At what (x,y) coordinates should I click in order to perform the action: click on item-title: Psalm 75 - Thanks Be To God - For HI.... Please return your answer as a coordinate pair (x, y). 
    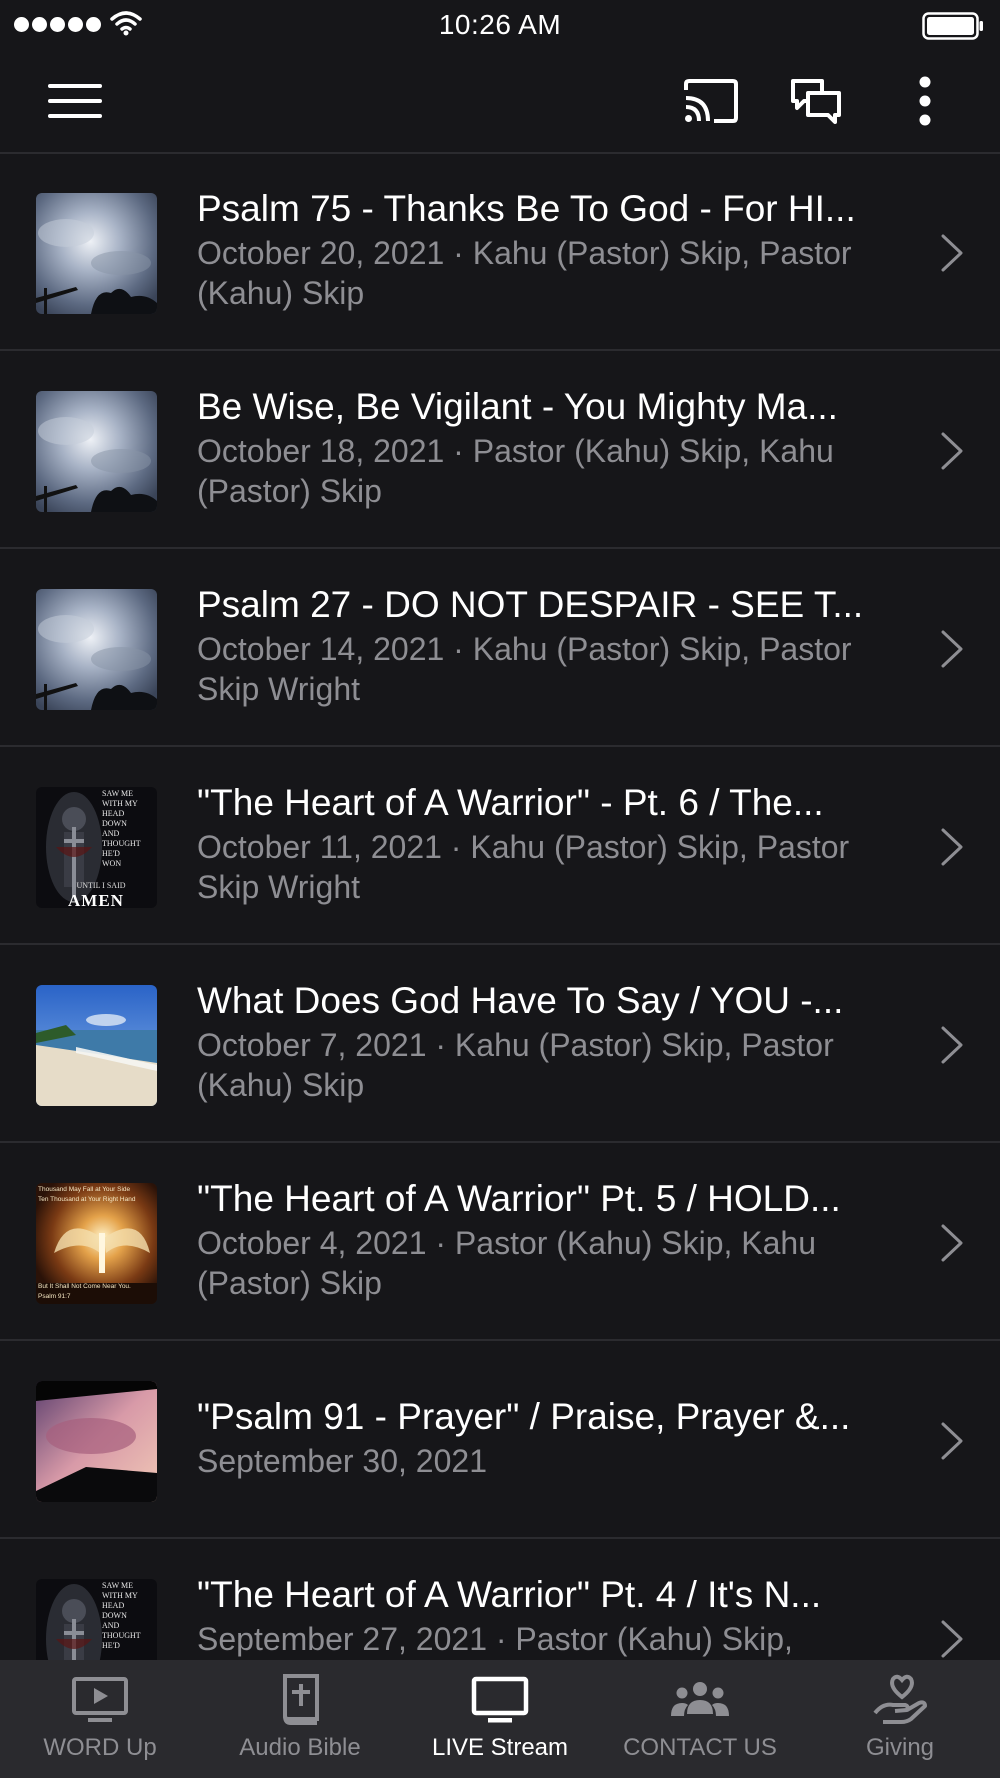
    Looking at the image, I should click on (526, 208).